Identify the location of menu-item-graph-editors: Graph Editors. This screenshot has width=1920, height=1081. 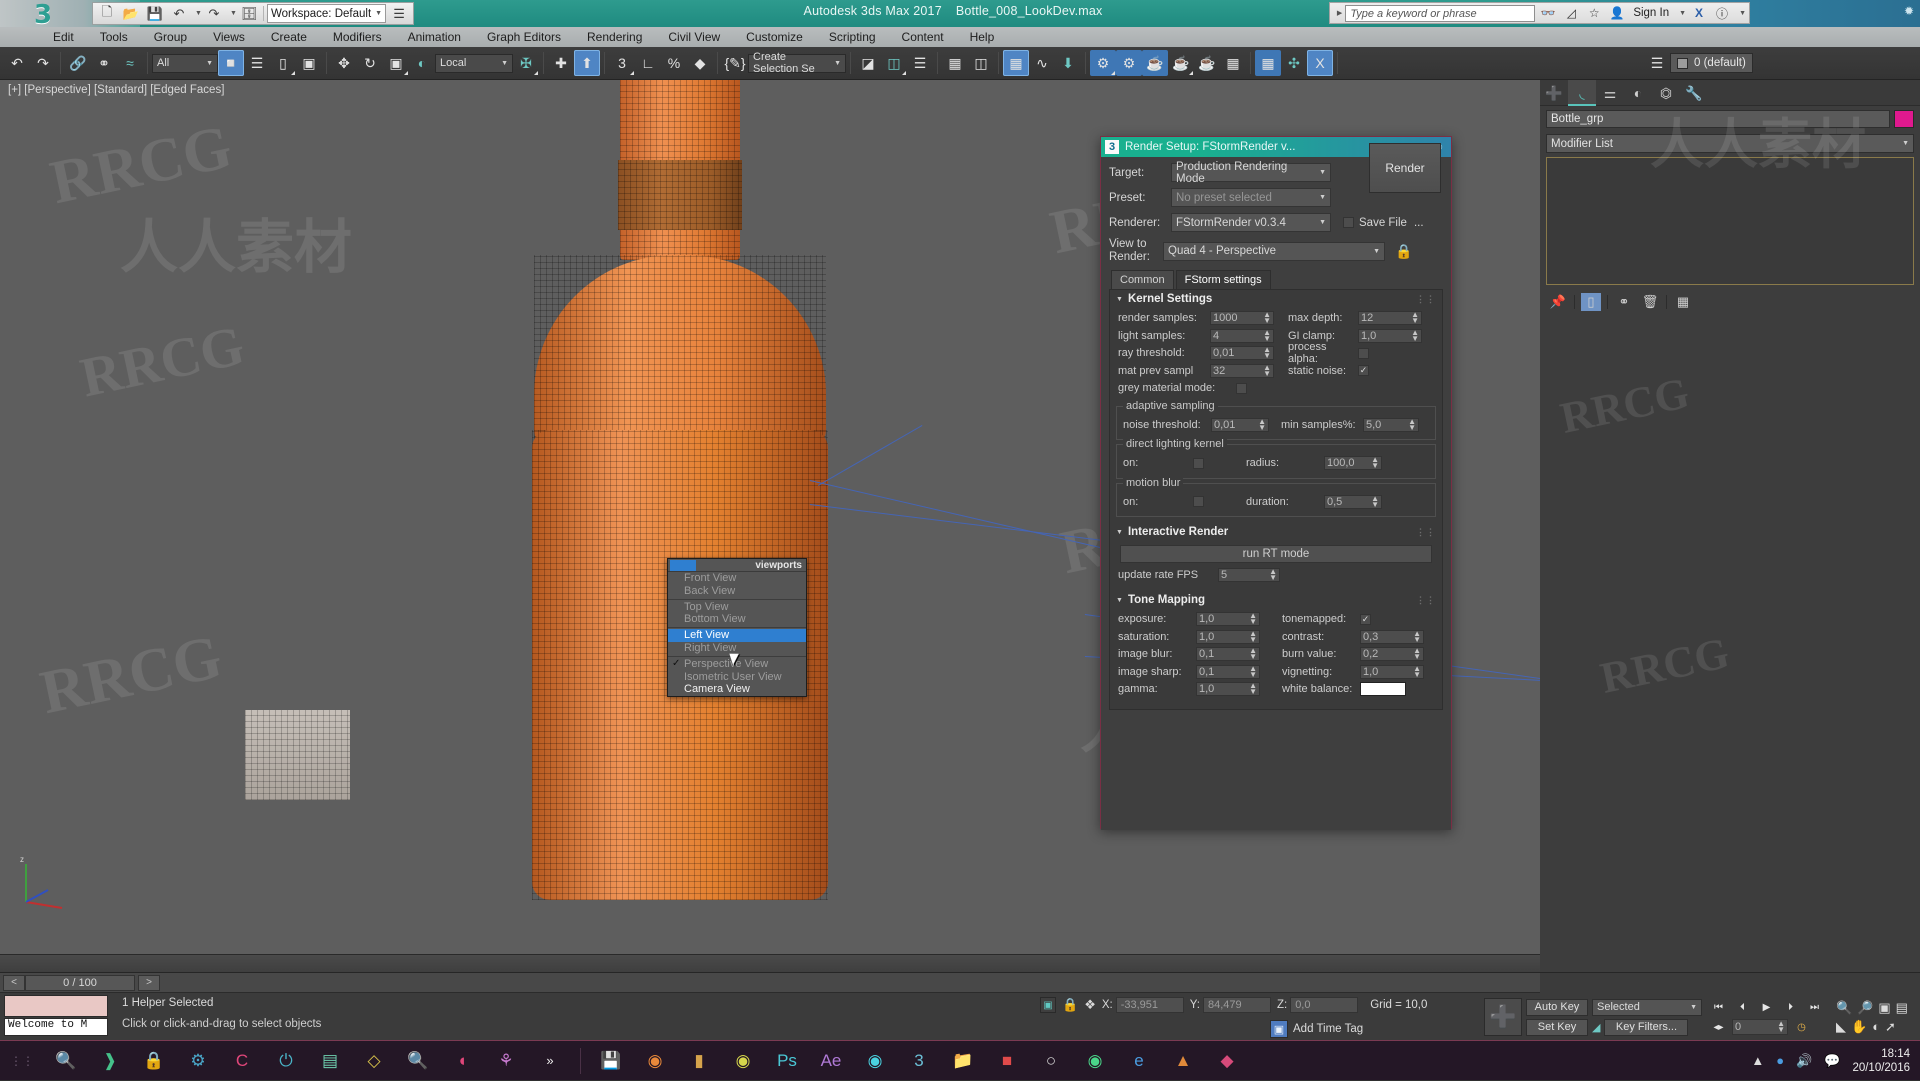
(524, 37).